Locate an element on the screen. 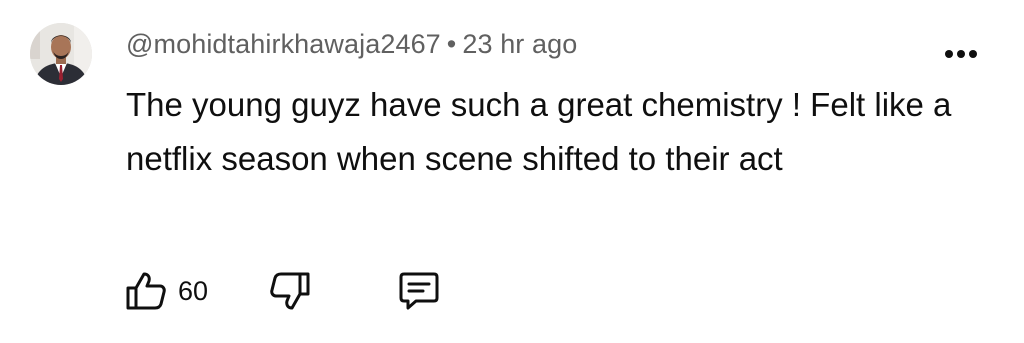  more-options-icon is located at coordinates (961, 54).